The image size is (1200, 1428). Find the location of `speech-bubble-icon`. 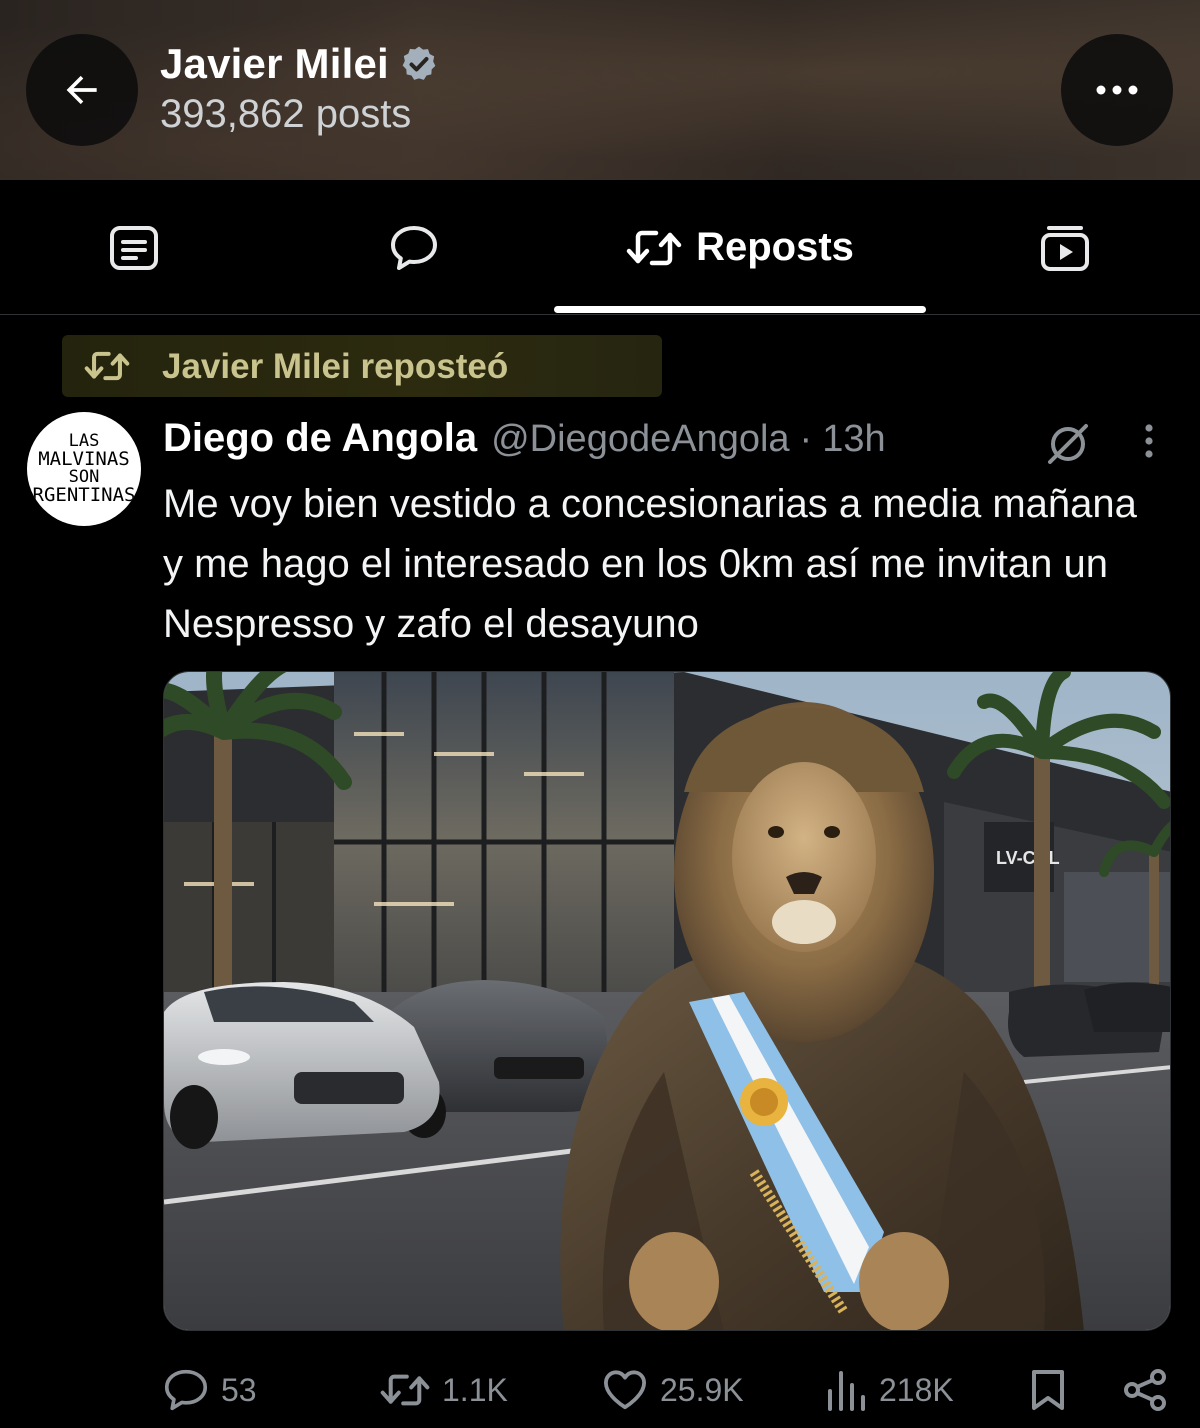

speech-bubble-icon is located at coordinates (414, 247).